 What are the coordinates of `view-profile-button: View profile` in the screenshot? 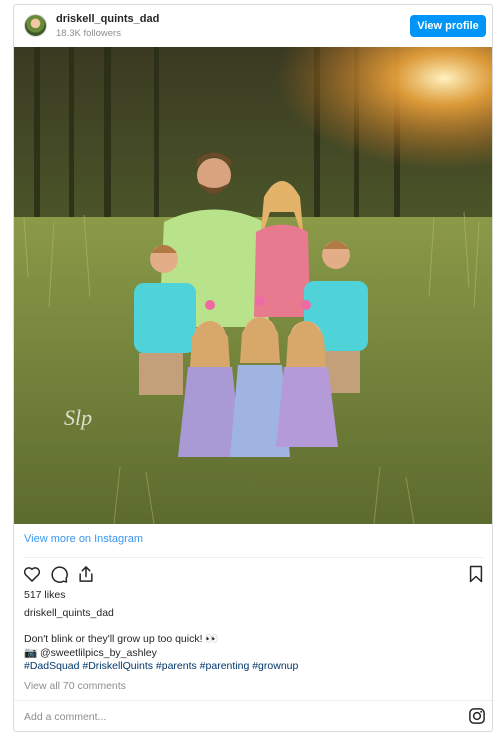 It's located at (448, 26).